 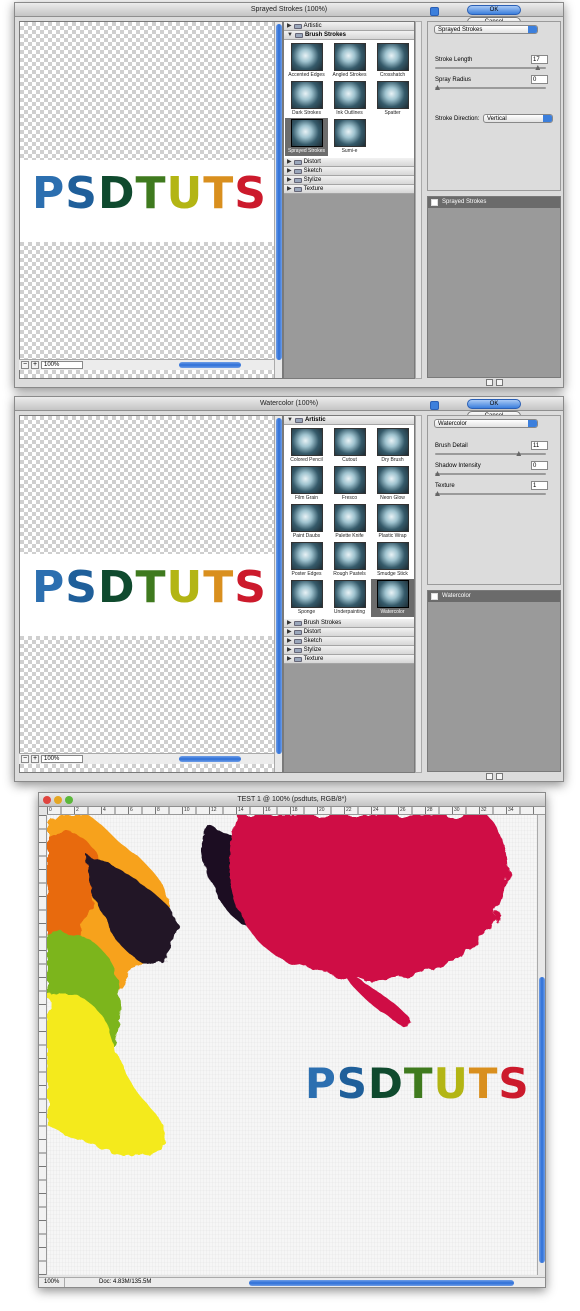 What do you see at coordinates (486, 423) in the screenshot?
I see `filter-select: Watercolor` at bounding box center [486, 423].